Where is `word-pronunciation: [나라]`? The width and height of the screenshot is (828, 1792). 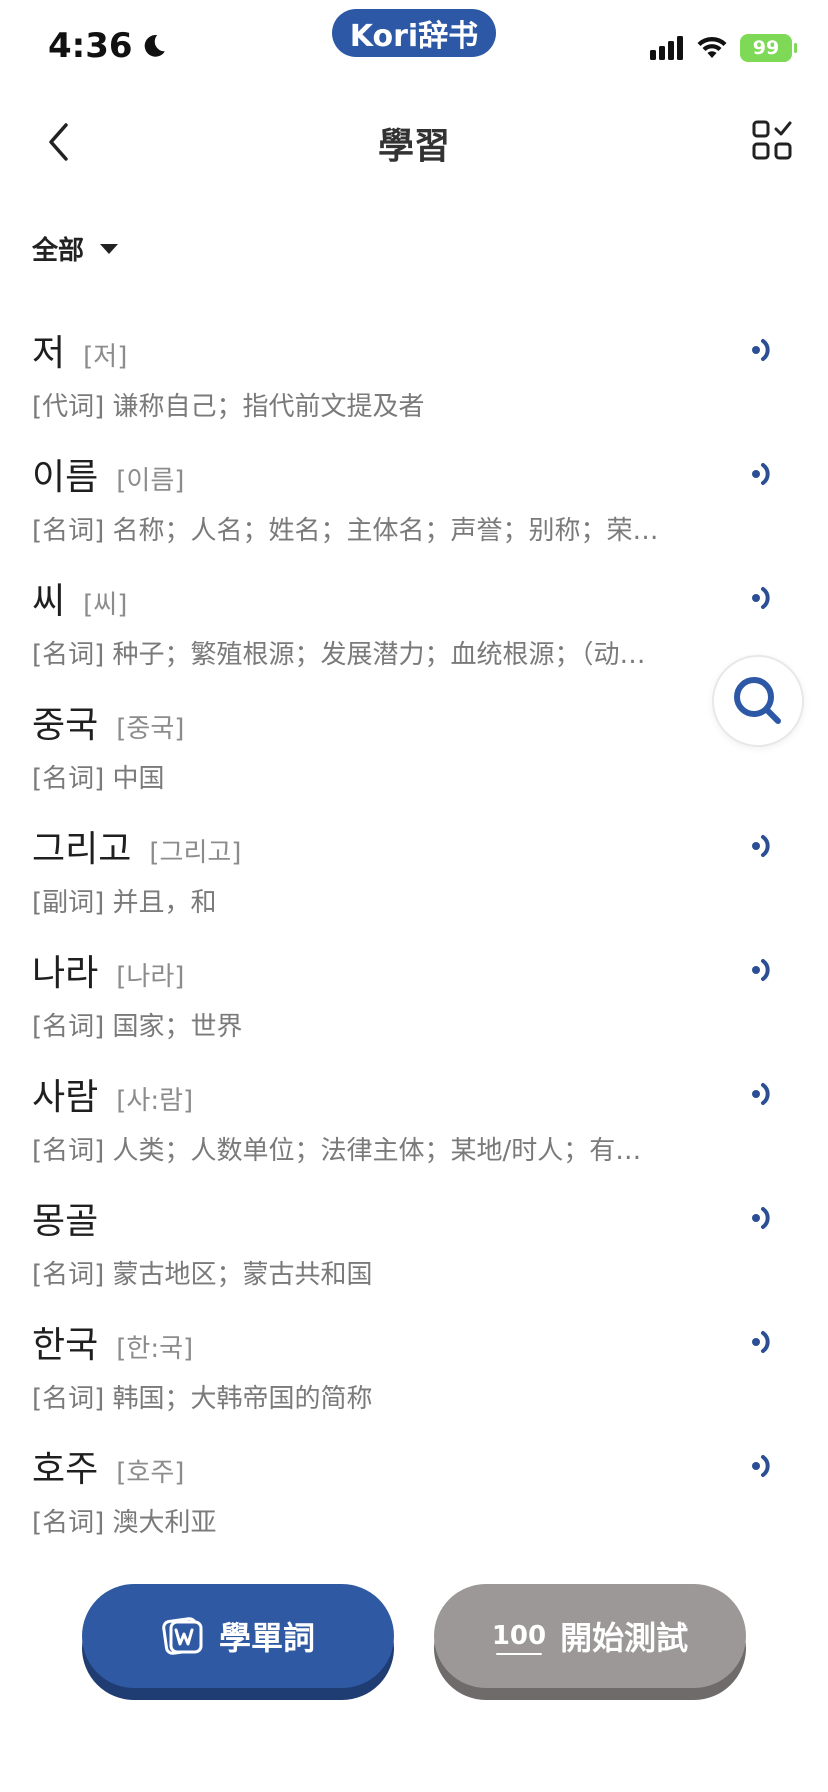
word-pronunciation: [나라] is located at coordinates (150, 977).